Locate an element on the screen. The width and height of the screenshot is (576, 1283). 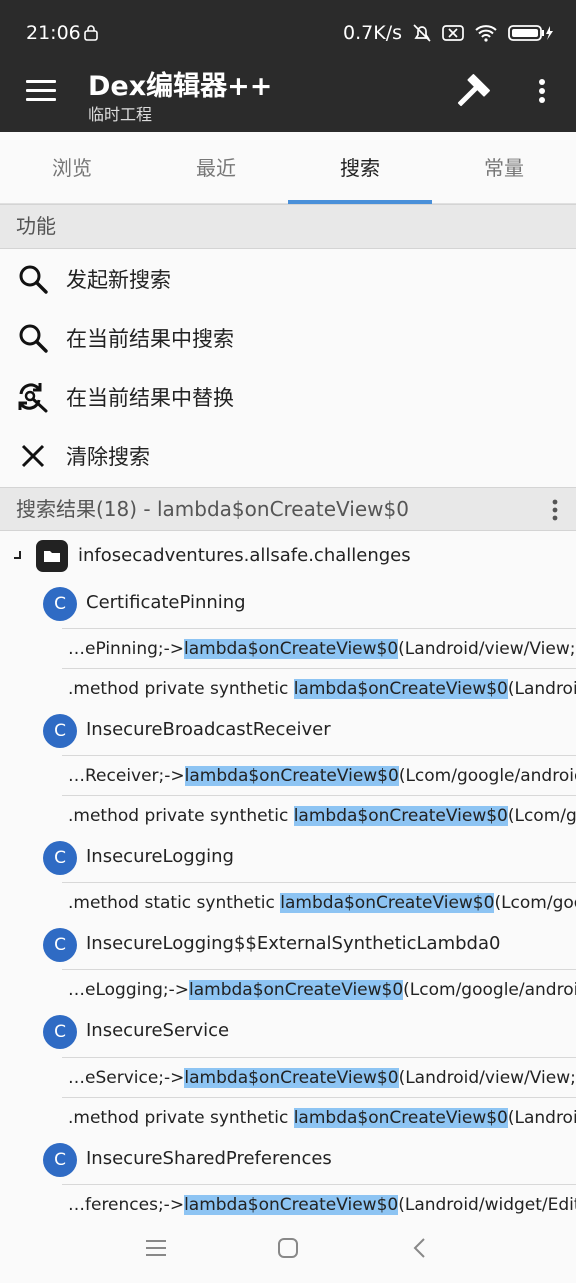
class-node: C InsecureSharedPreferences is located at coordinates (288, 1162).